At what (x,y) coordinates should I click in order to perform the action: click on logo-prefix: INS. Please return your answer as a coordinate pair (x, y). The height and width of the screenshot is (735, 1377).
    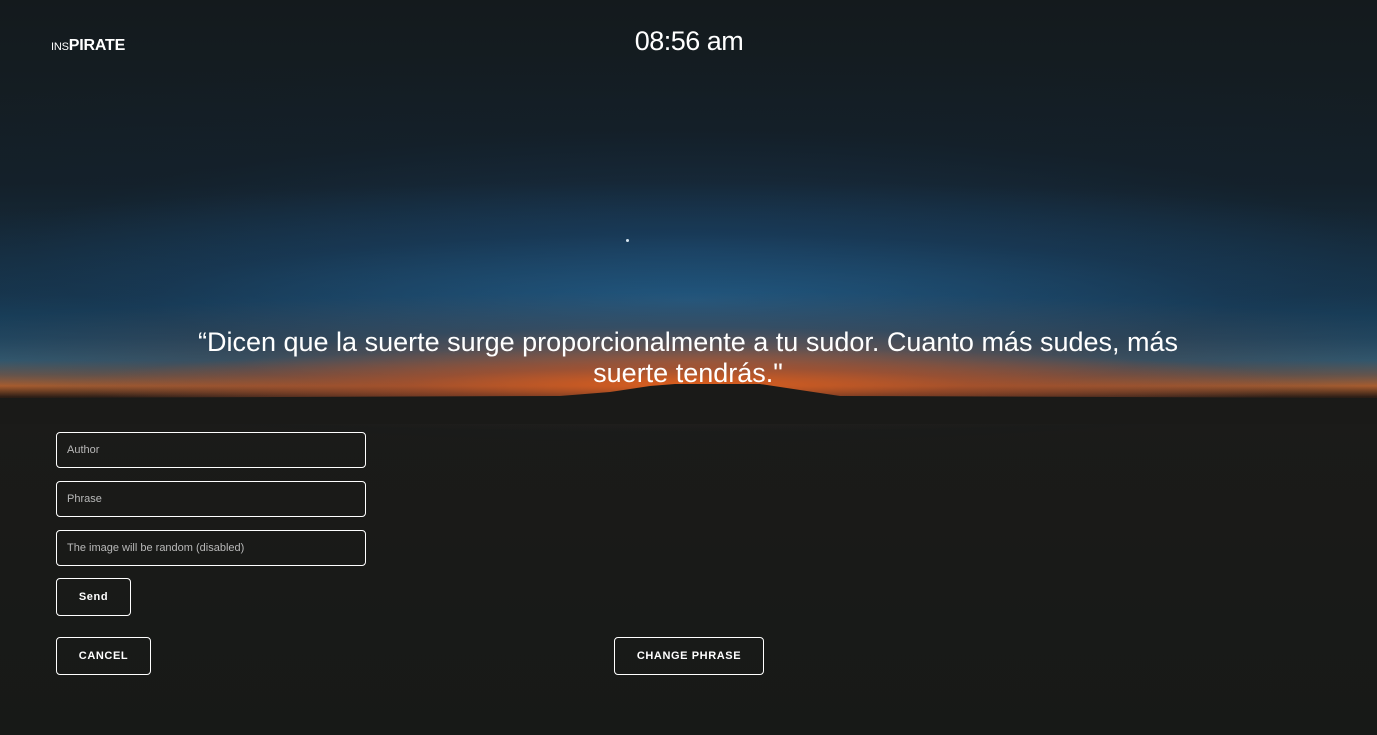
    Looking at the image, I should click on (60, 47).